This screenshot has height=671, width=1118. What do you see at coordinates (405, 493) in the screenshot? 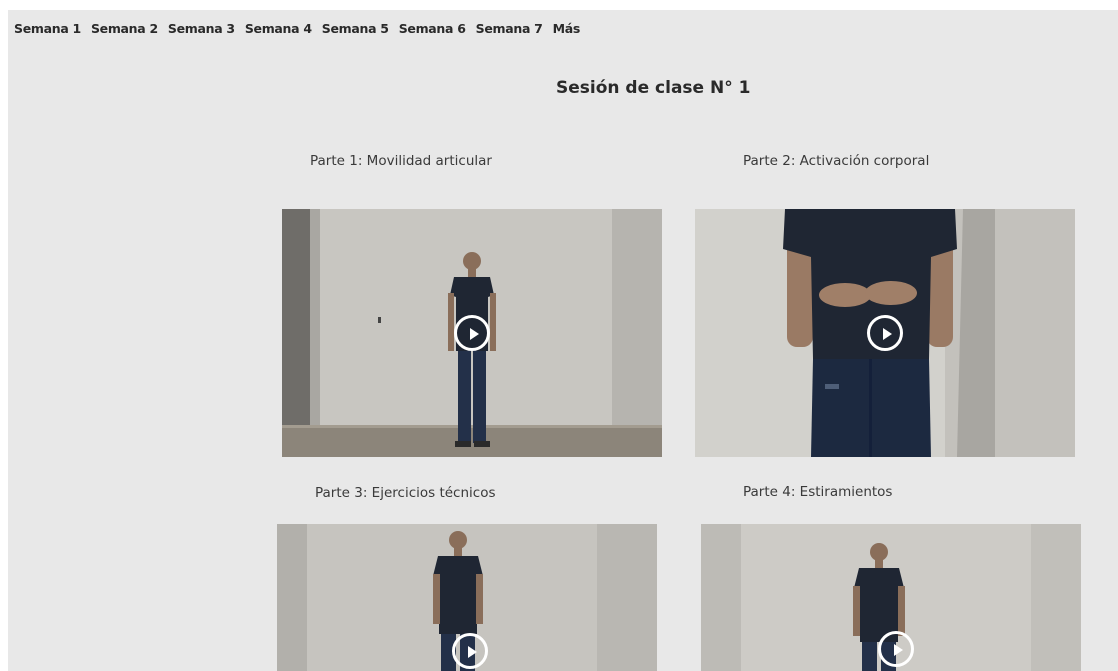
I see `part-3-title: Parte 3: Ejercicios técnicos` at bounding box center [405, 493].